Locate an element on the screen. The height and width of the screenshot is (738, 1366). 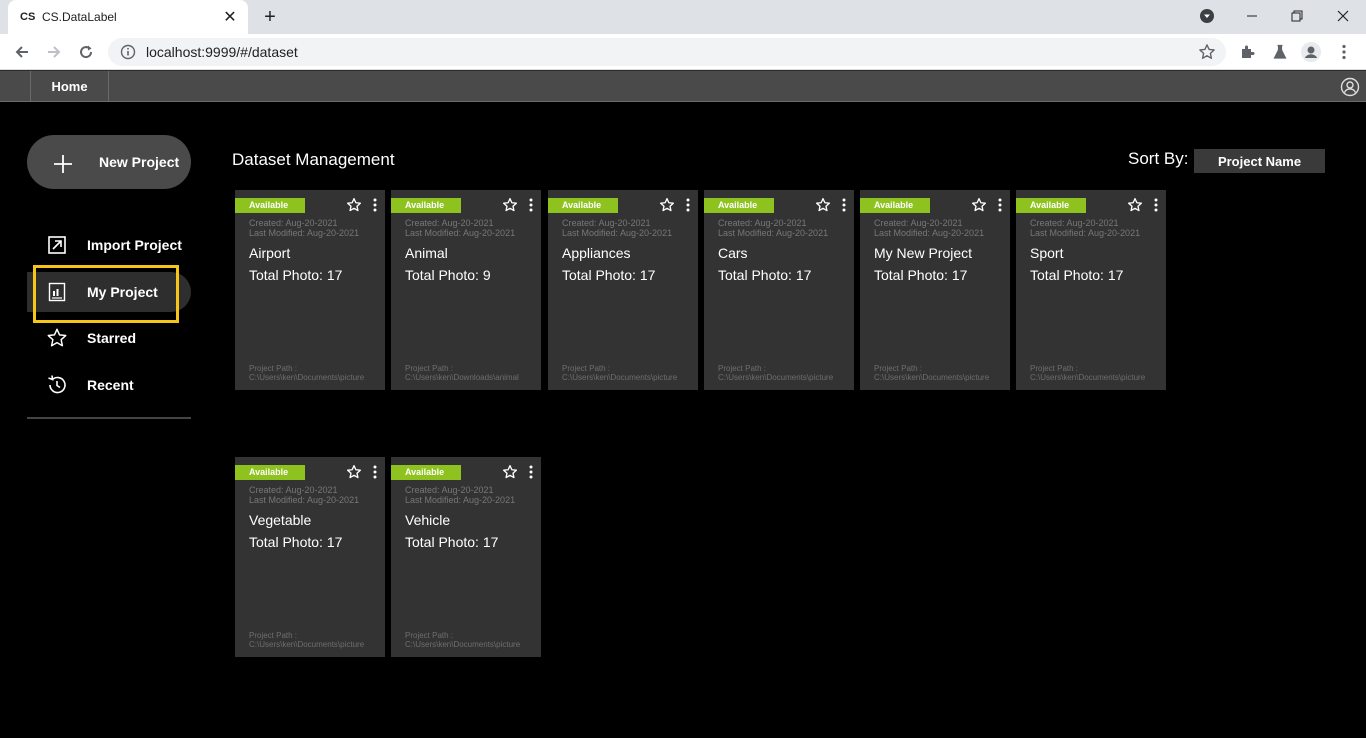
extensions-icon is located at coordinates (1248, 52).